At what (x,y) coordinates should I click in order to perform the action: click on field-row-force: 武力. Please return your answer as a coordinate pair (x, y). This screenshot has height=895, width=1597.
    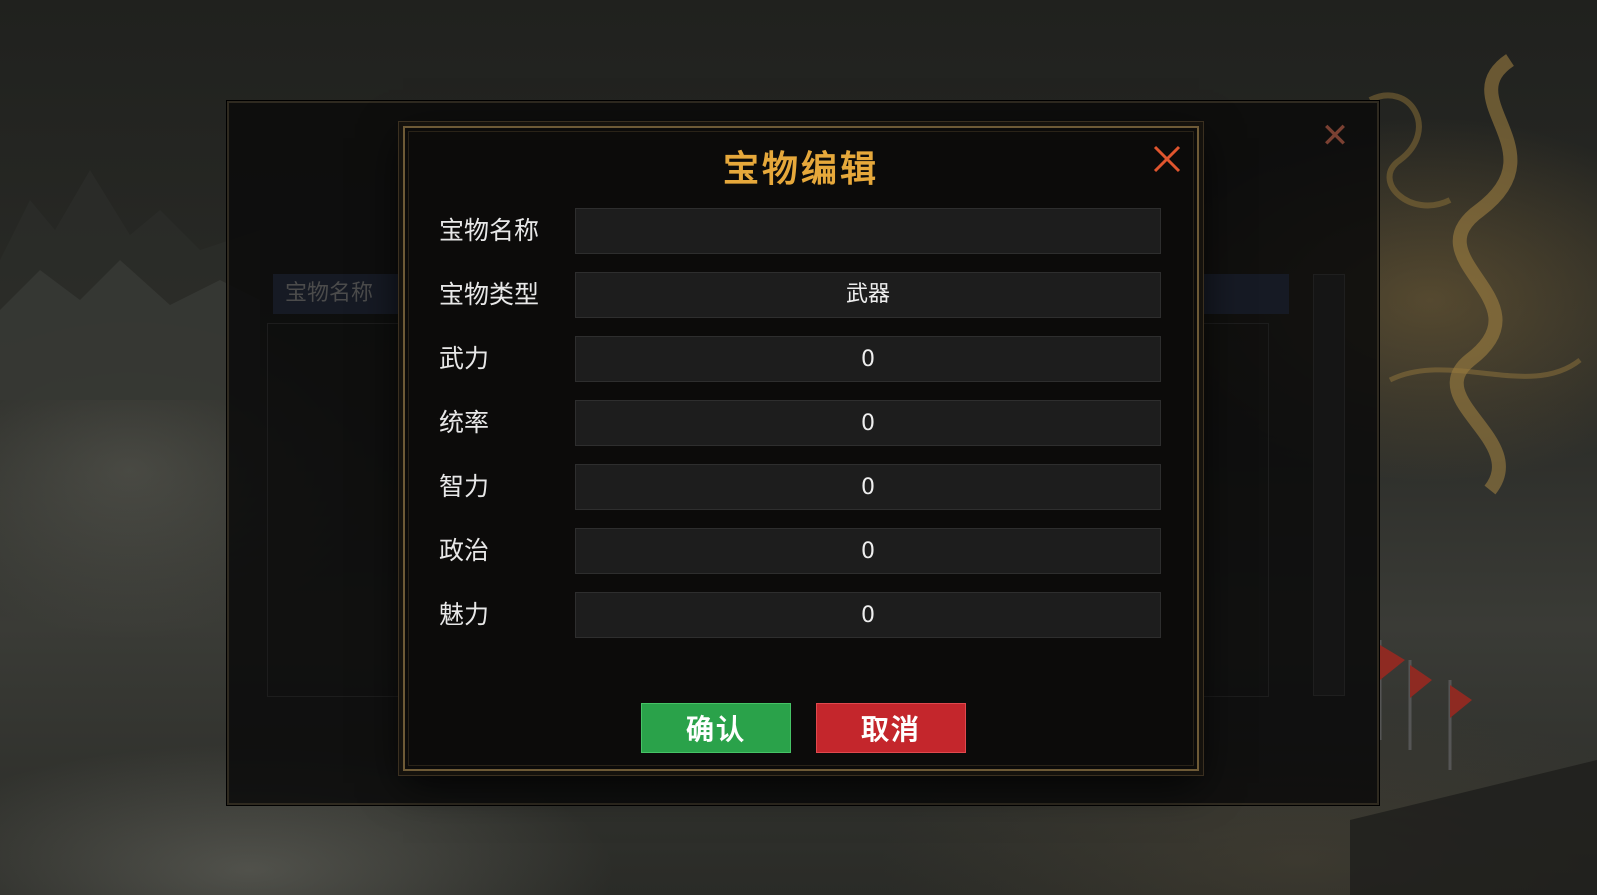
    Looking at the image, I should click on (801, 359).